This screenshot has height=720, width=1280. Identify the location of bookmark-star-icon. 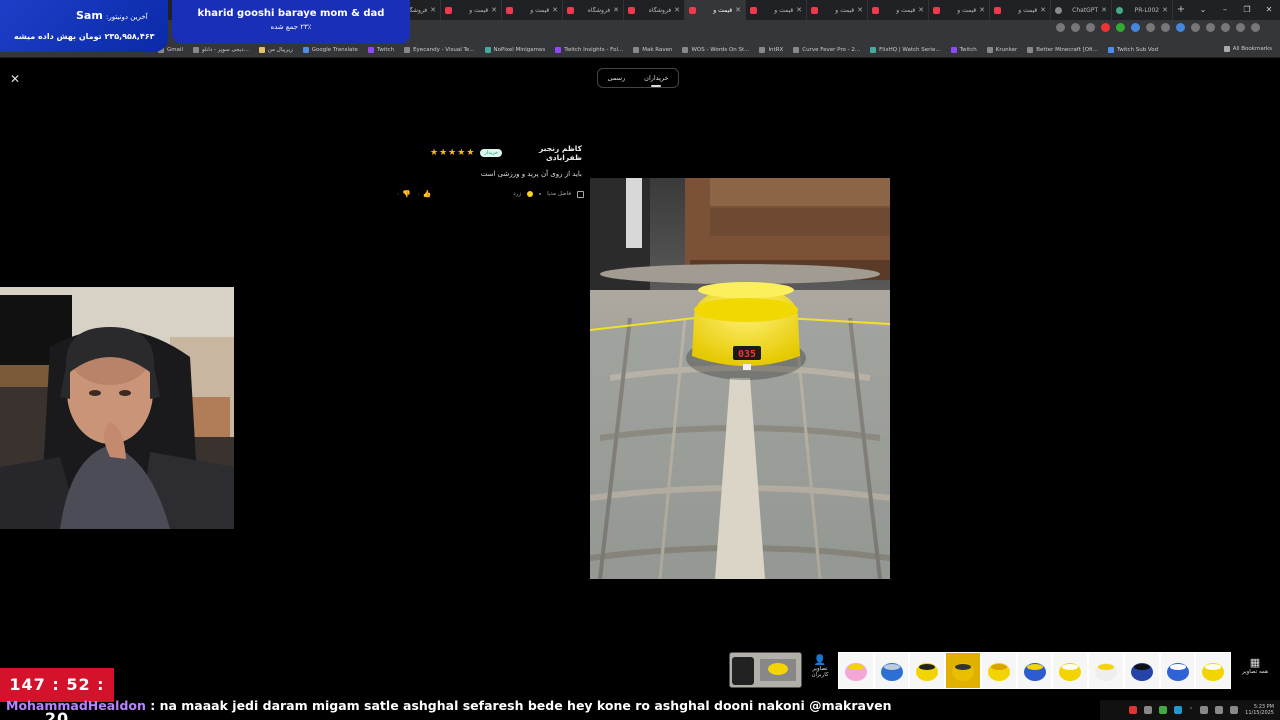
(1090, 27).